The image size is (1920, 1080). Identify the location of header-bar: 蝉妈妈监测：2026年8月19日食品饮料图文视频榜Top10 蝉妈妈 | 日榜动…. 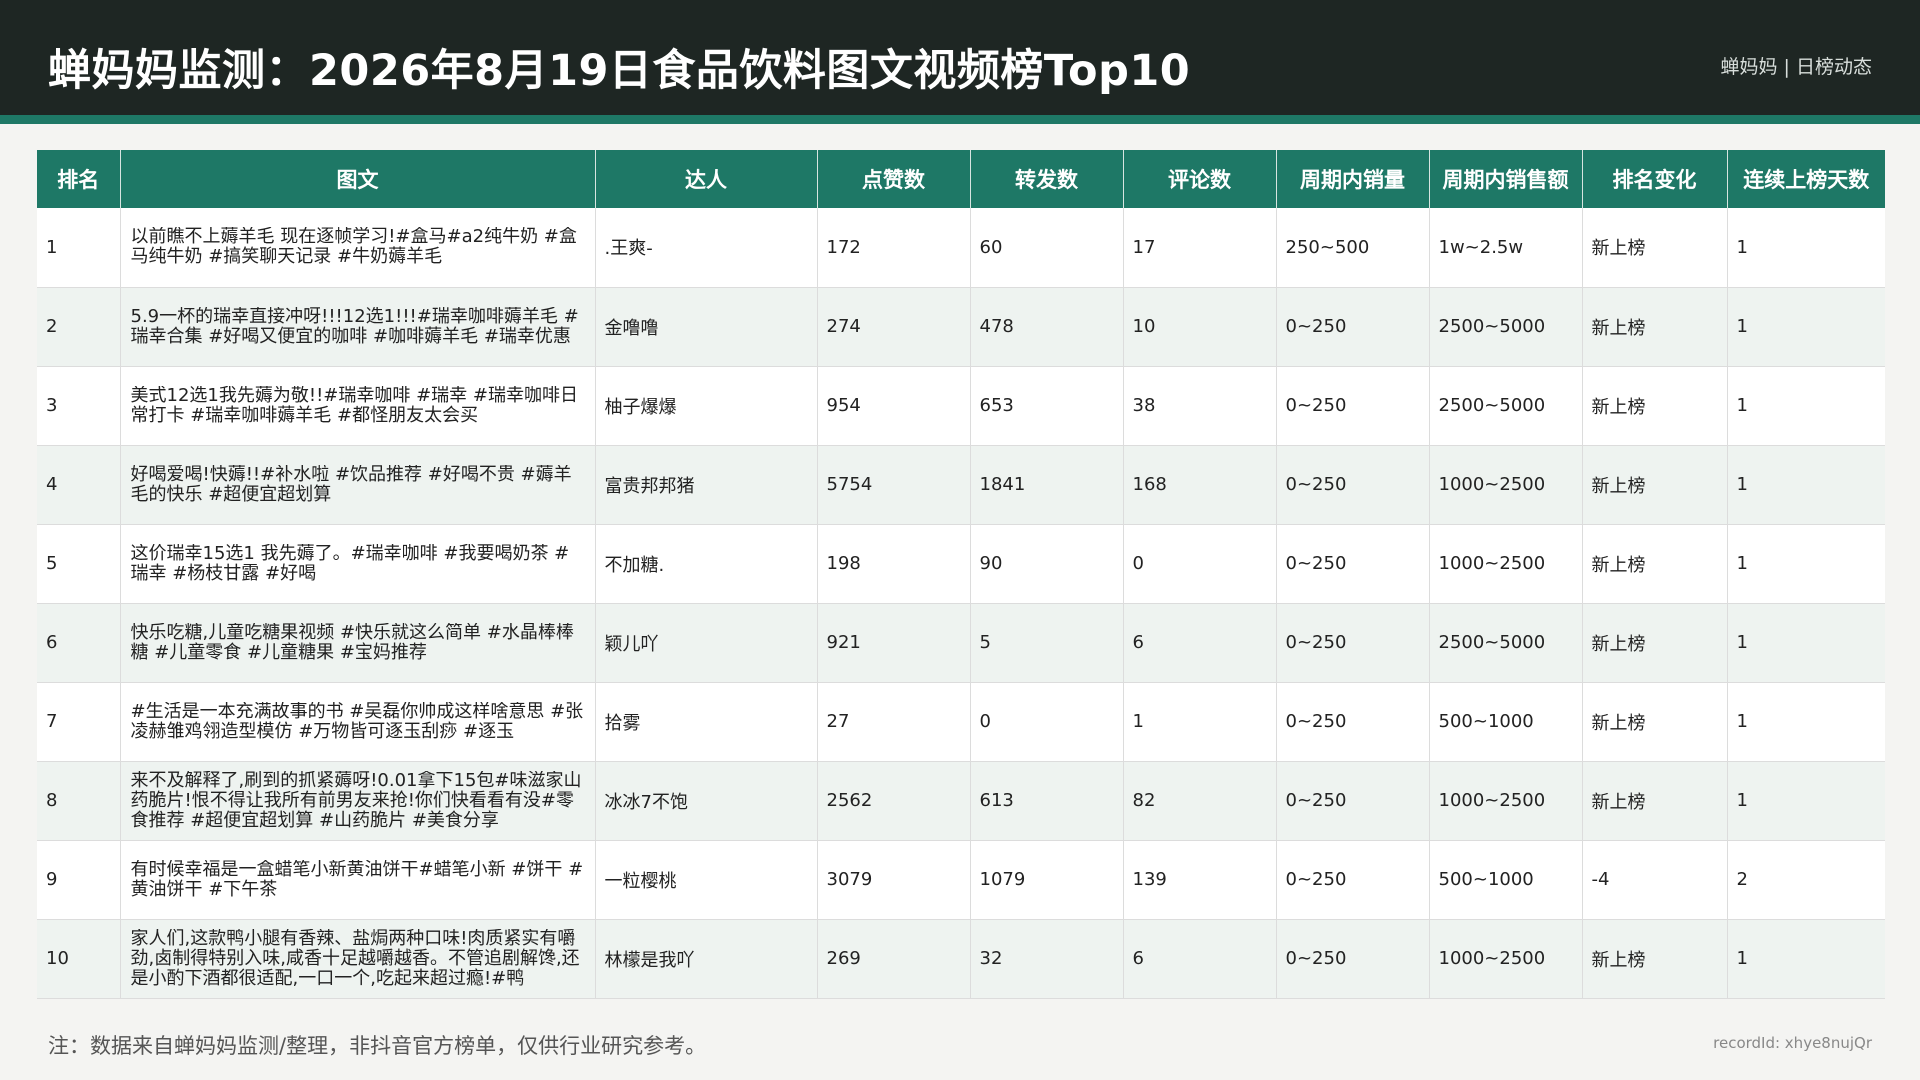
(960, 57).